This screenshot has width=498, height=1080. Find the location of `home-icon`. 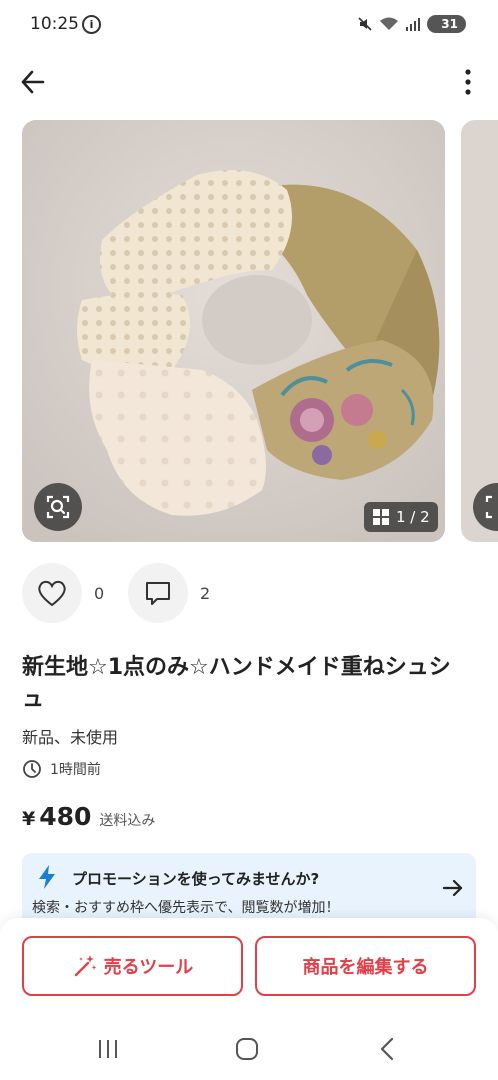

home-icon is located at coordinates (247, 1049).